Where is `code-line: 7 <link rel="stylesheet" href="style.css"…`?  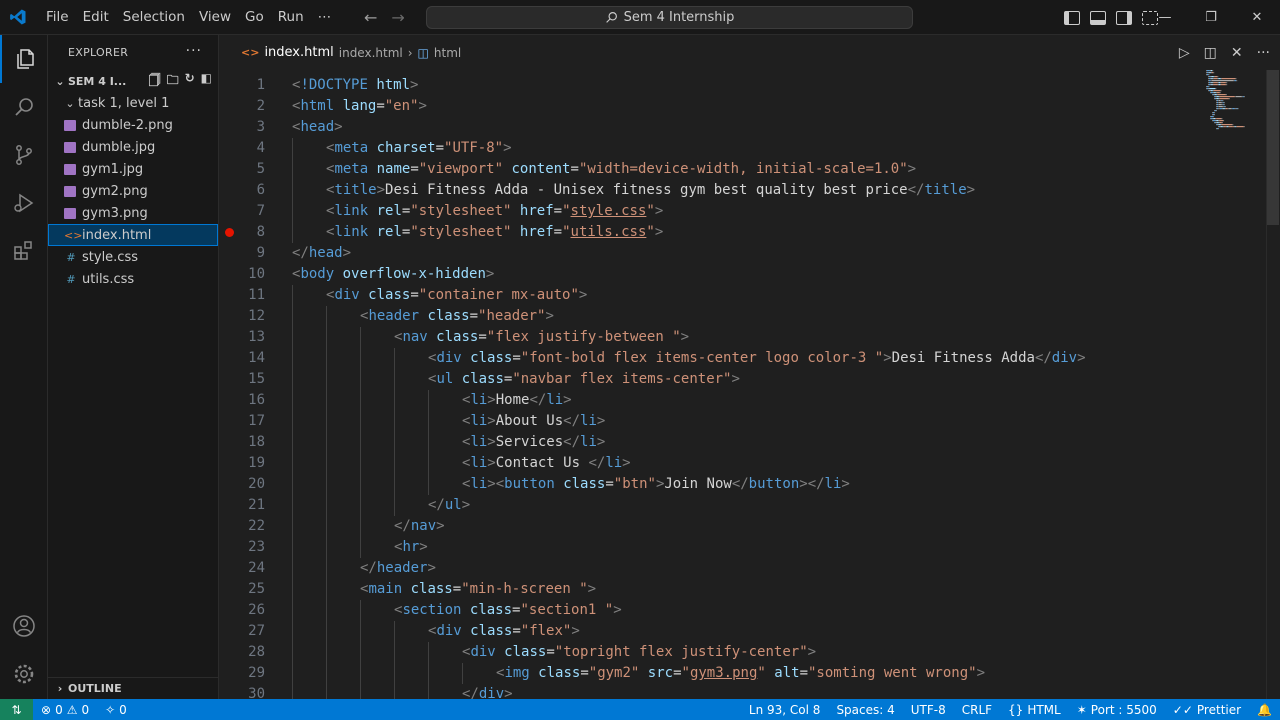
code-line: 7 <link rel="stylesheet" href="style.css"… is located at coordinates (739, 211).